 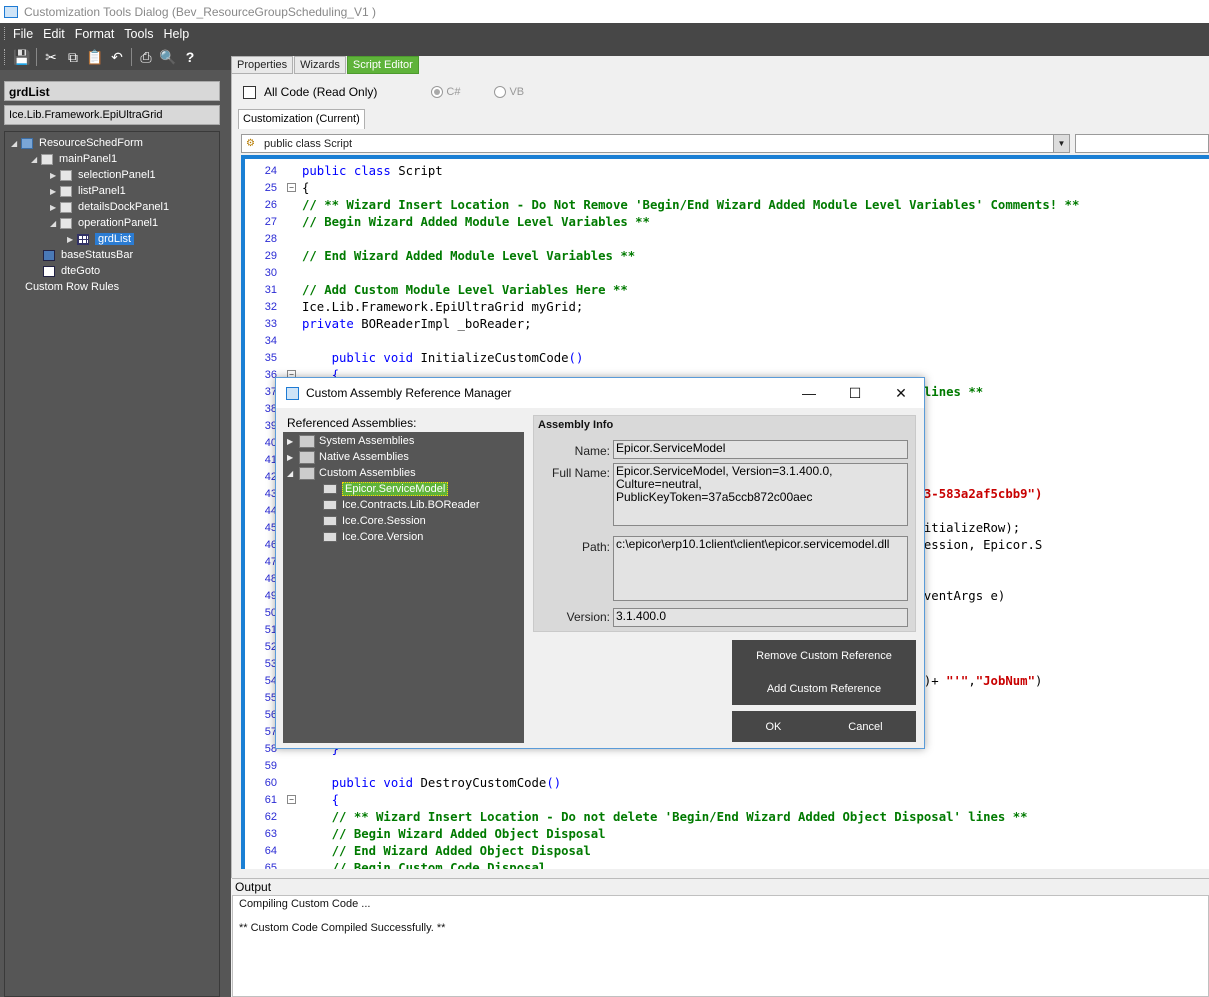 I want to click on code-text: Ice.Lib.Framework.EpiUltraGrid myGrid;, so click(x=442, y=307).